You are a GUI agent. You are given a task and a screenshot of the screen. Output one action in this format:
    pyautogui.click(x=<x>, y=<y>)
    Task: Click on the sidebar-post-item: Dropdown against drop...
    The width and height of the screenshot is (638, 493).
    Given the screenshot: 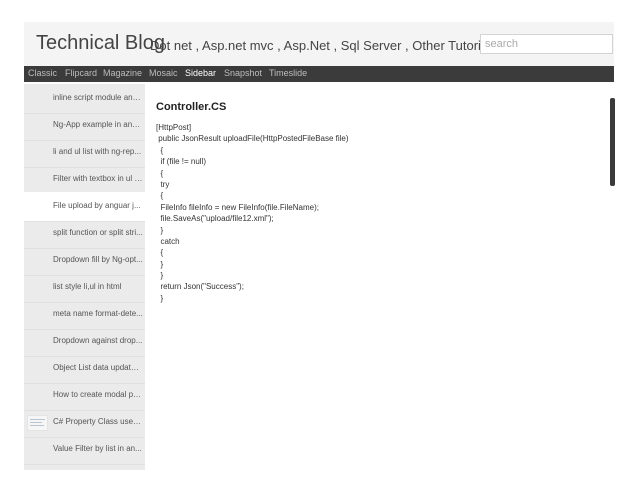 What is the action you would take?
    pyautogui.click(x=84, y=342)
    